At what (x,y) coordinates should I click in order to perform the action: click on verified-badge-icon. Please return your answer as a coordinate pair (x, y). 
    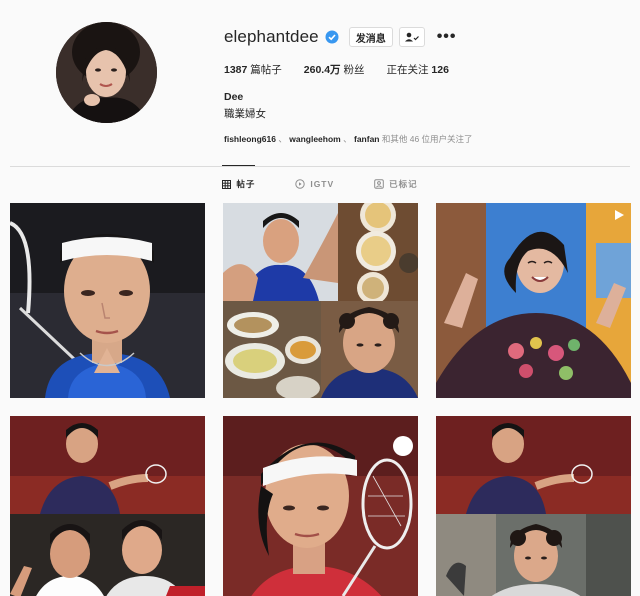
    Looking at the image, I should click on (332, 37).